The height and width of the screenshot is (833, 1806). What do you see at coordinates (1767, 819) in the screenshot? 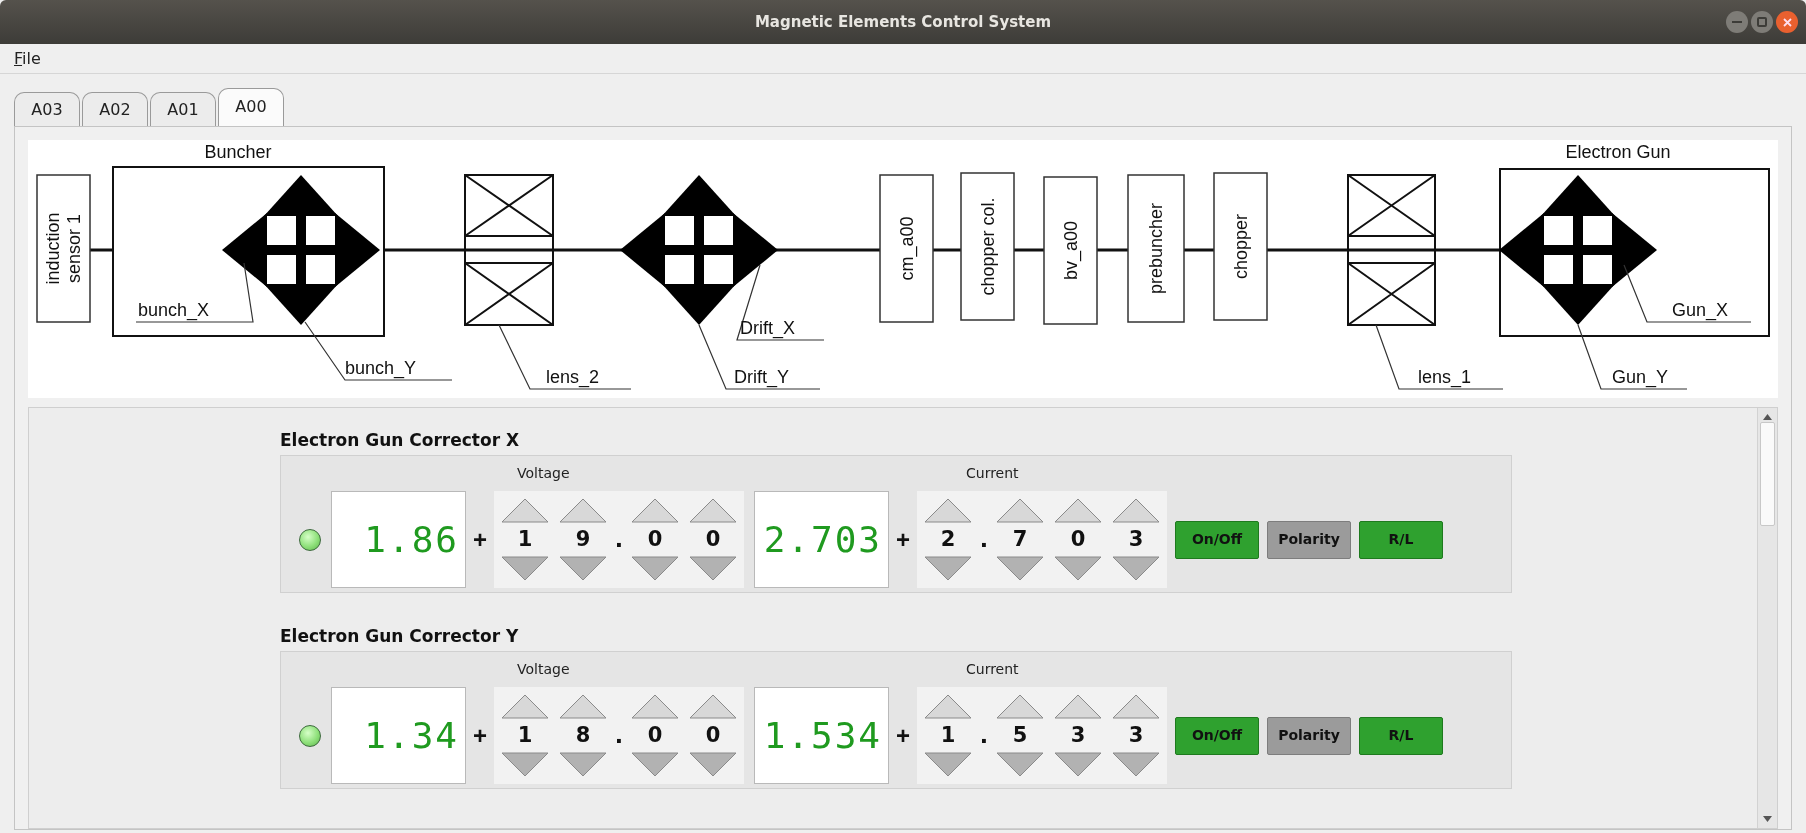
I see `scroll-down-icon` at bounding box center [1767, 819].